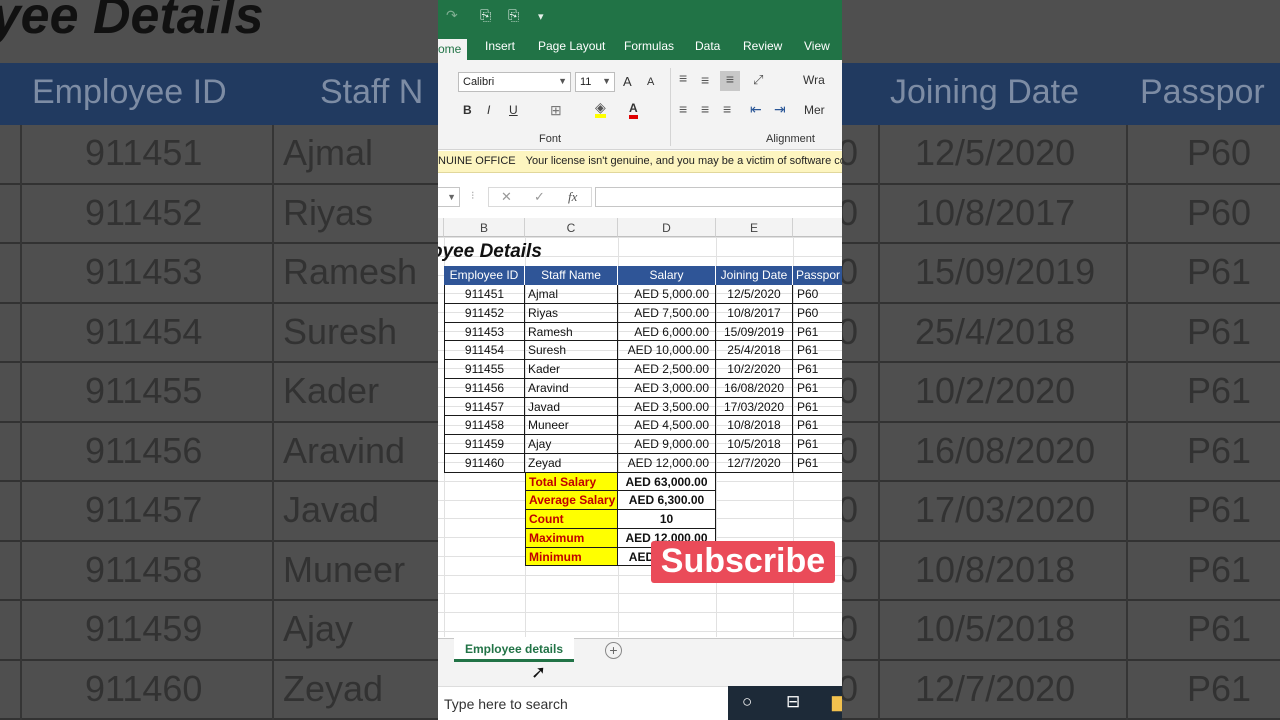 The height and width of the screenshot is (720, 1280). Describe the element at coordinates (571, 444) in the screenshot. I see `cell-name: Ajay` at that location.